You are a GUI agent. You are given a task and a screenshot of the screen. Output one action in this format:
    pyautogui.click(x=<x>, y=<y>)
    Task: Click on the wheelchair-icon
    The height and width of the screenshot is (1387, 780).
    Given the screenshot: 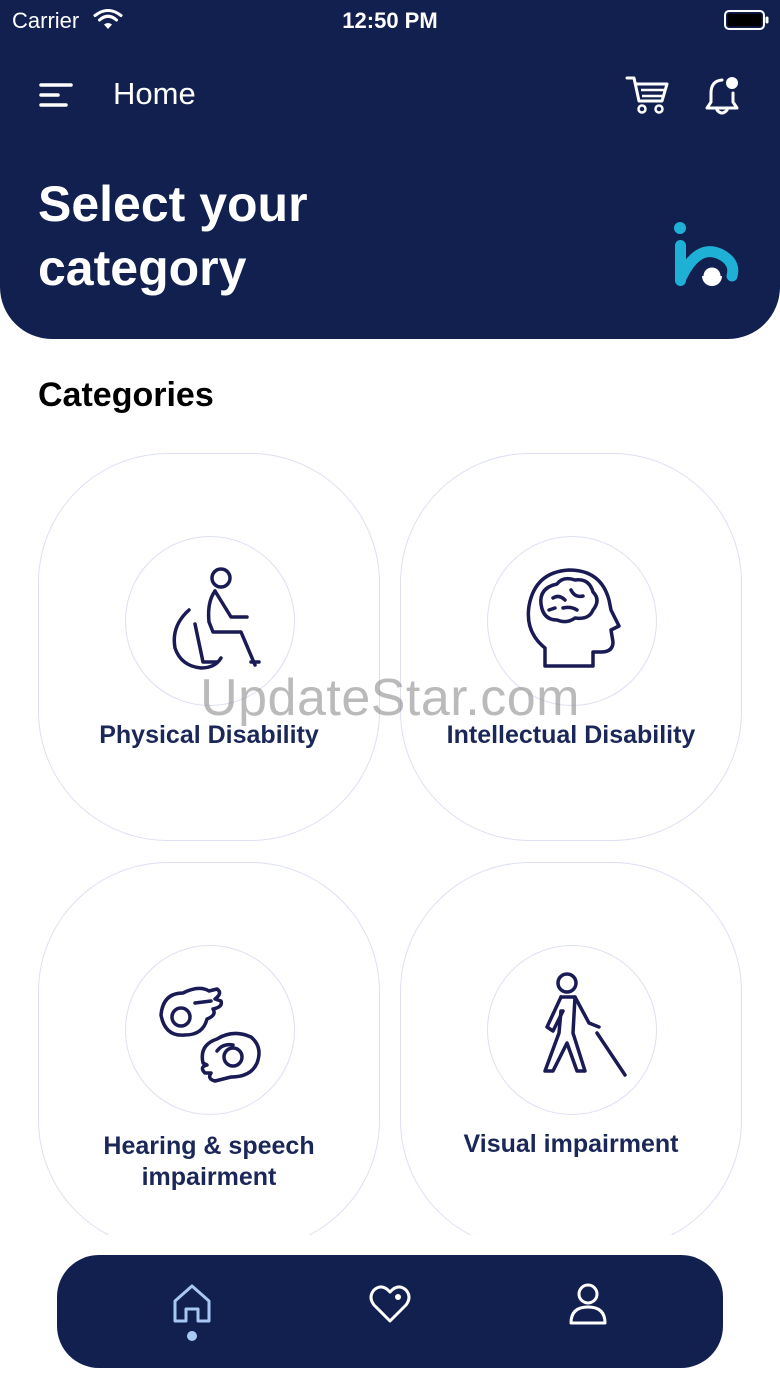 What is the action you would take?
    pyautogui.click(x=216, y=618)
    